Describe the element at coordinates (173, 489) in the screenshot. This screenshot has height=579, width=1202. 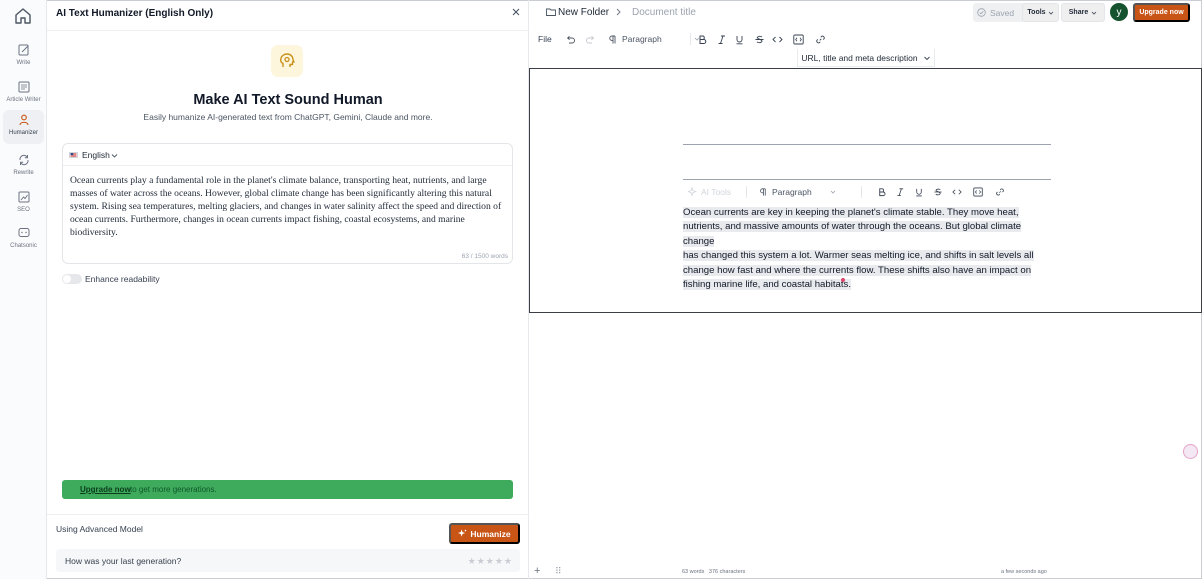
I see `upgrade-banner-text: to get more generations.` at that location.